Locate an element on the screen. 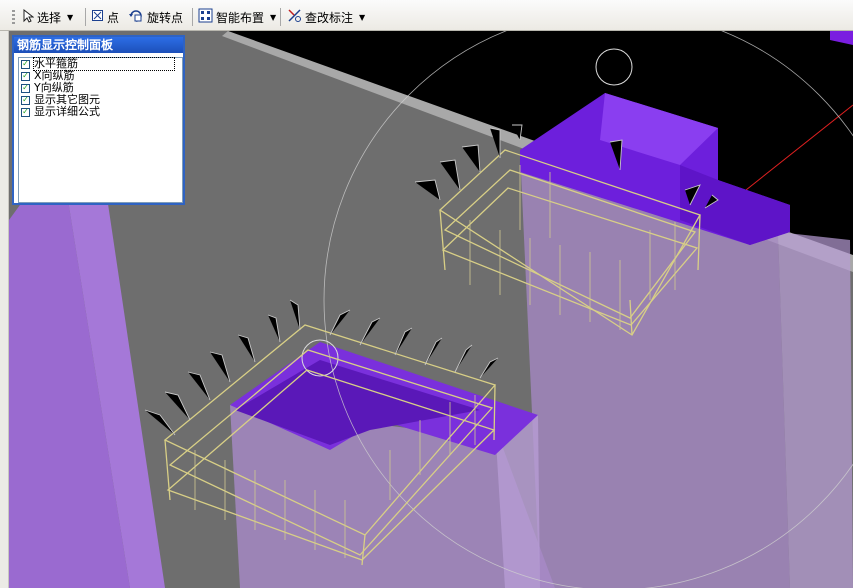 The width and height of the screenshot is (853, 588). smart-layout-label: 智能布置 is located at coordinates (240, 17).